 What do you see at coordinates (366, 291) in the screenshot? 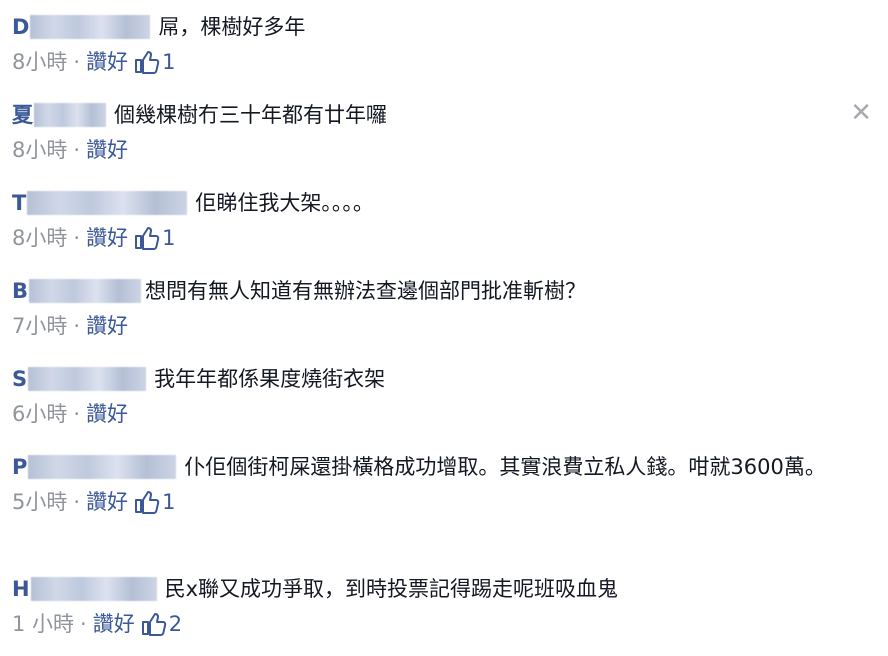
I see `comment-text: 想問有無人知道有無辦法查邊個部門批准斬樹？` at bounding box center [366, 291].